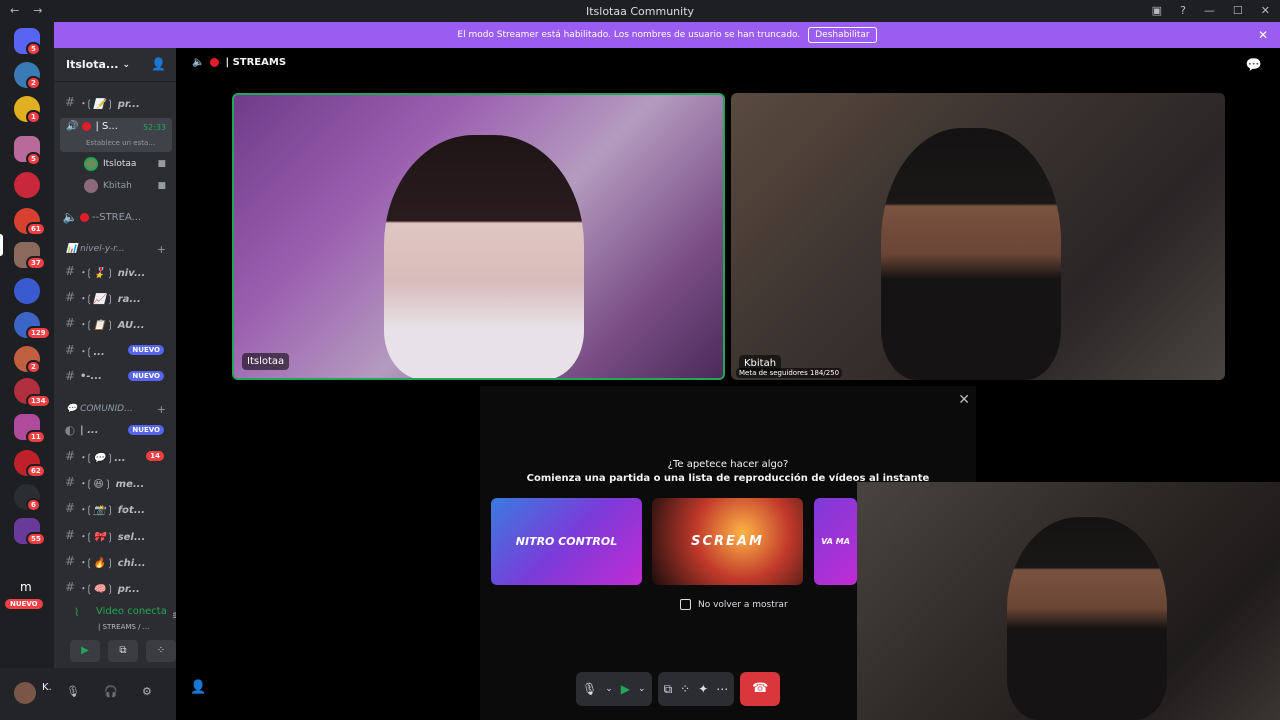 The height and width of the screenshot is (720, 1280). I want to click on add-user-icon: 👤, so click(198, 687).